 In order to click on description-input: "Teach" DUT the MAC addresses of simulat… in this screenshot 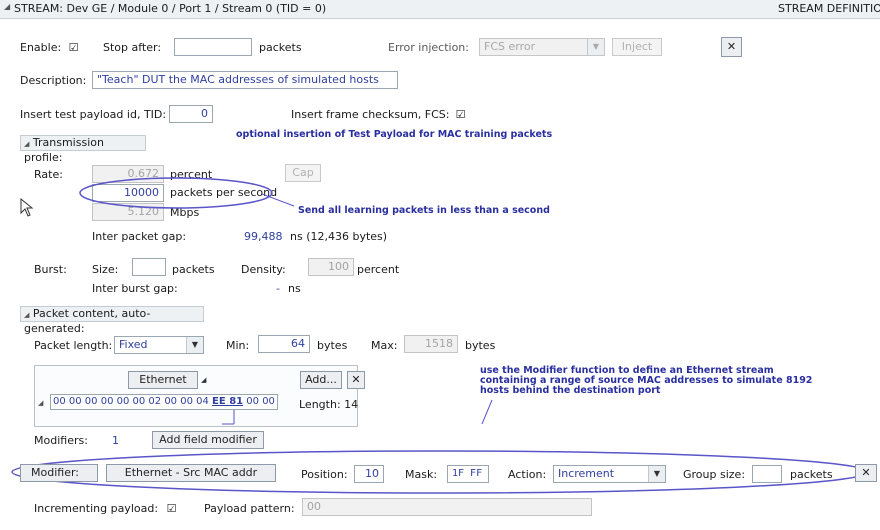, I will do `click(245, 80)`.